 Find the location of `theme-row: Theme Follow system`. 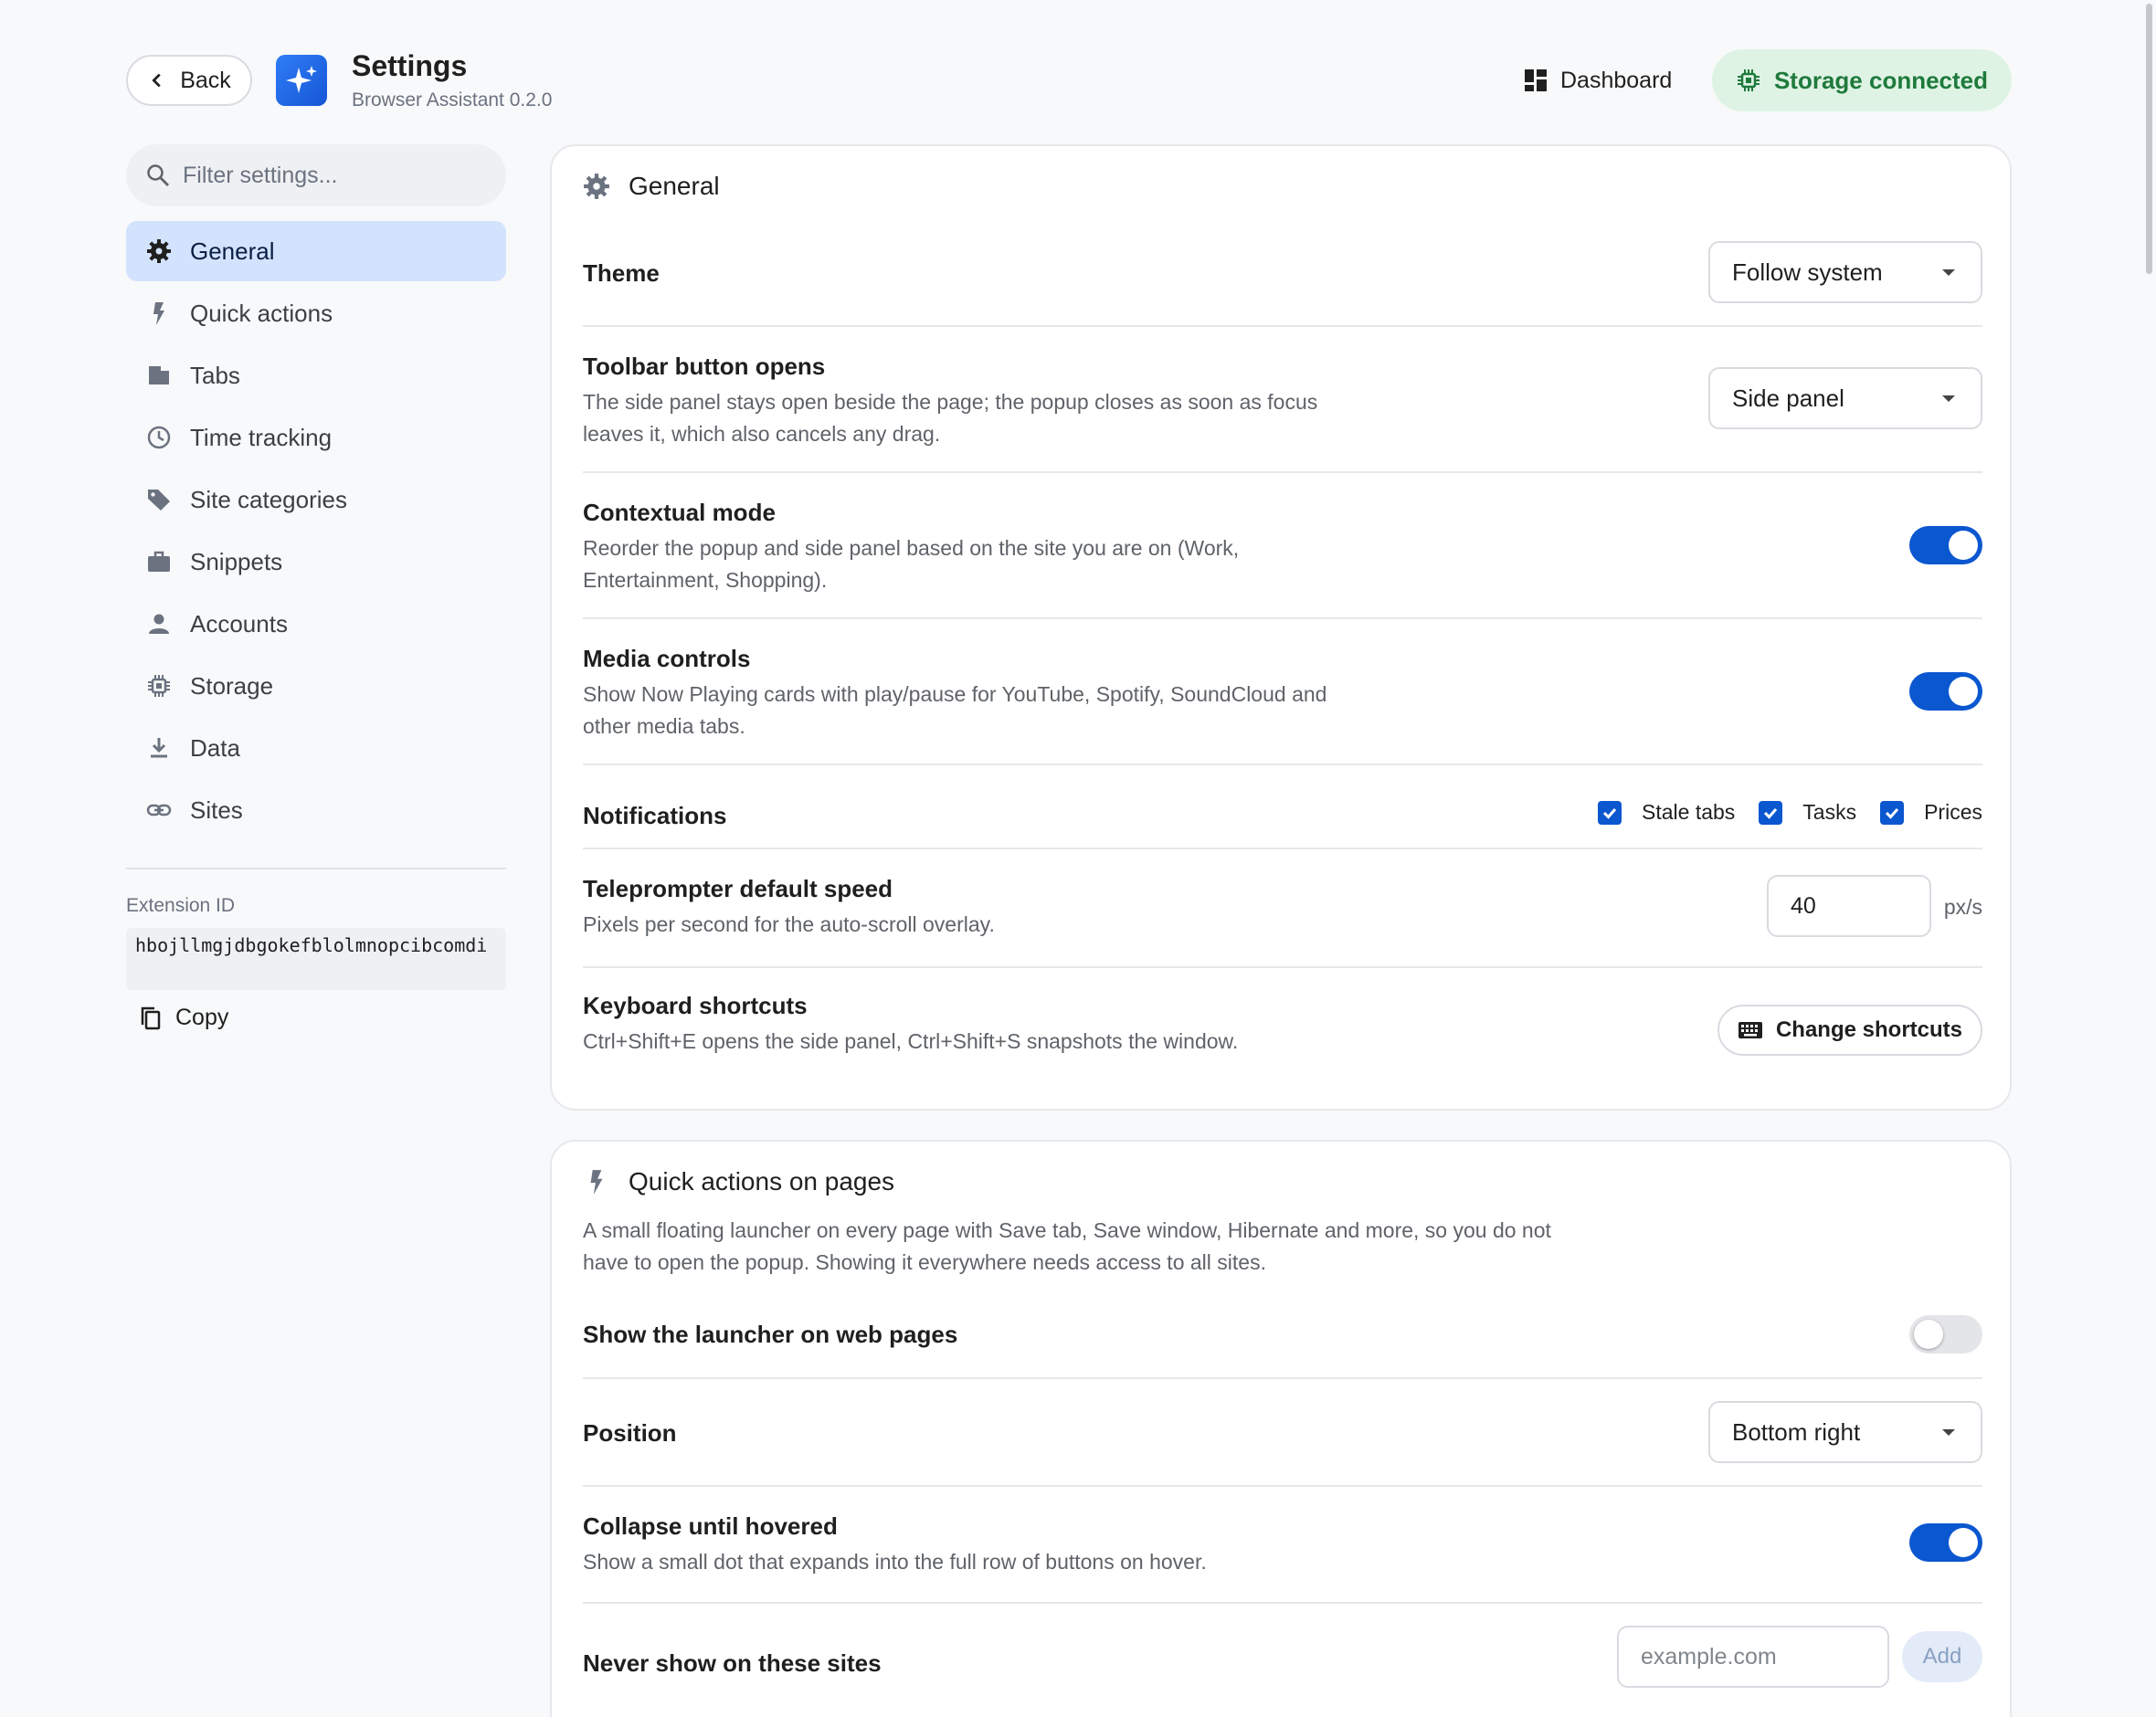

theme-row: Theme Follow system is located at coordinates (1282, 272).